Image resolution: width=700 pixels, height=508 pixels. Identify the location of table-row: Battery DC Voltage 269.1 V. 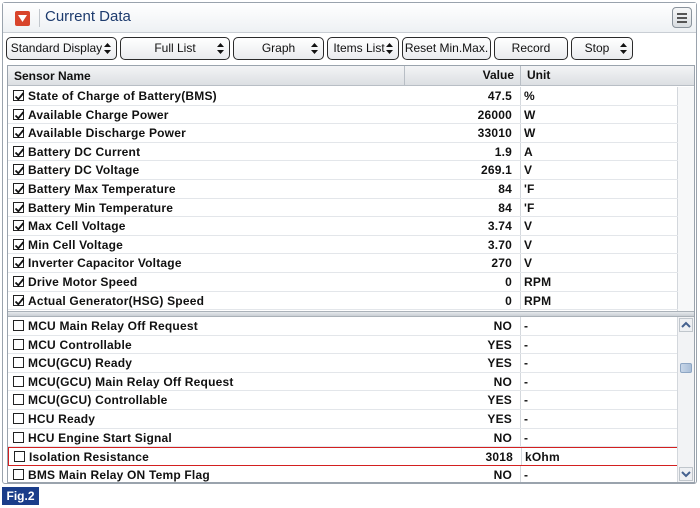
(343, 170).